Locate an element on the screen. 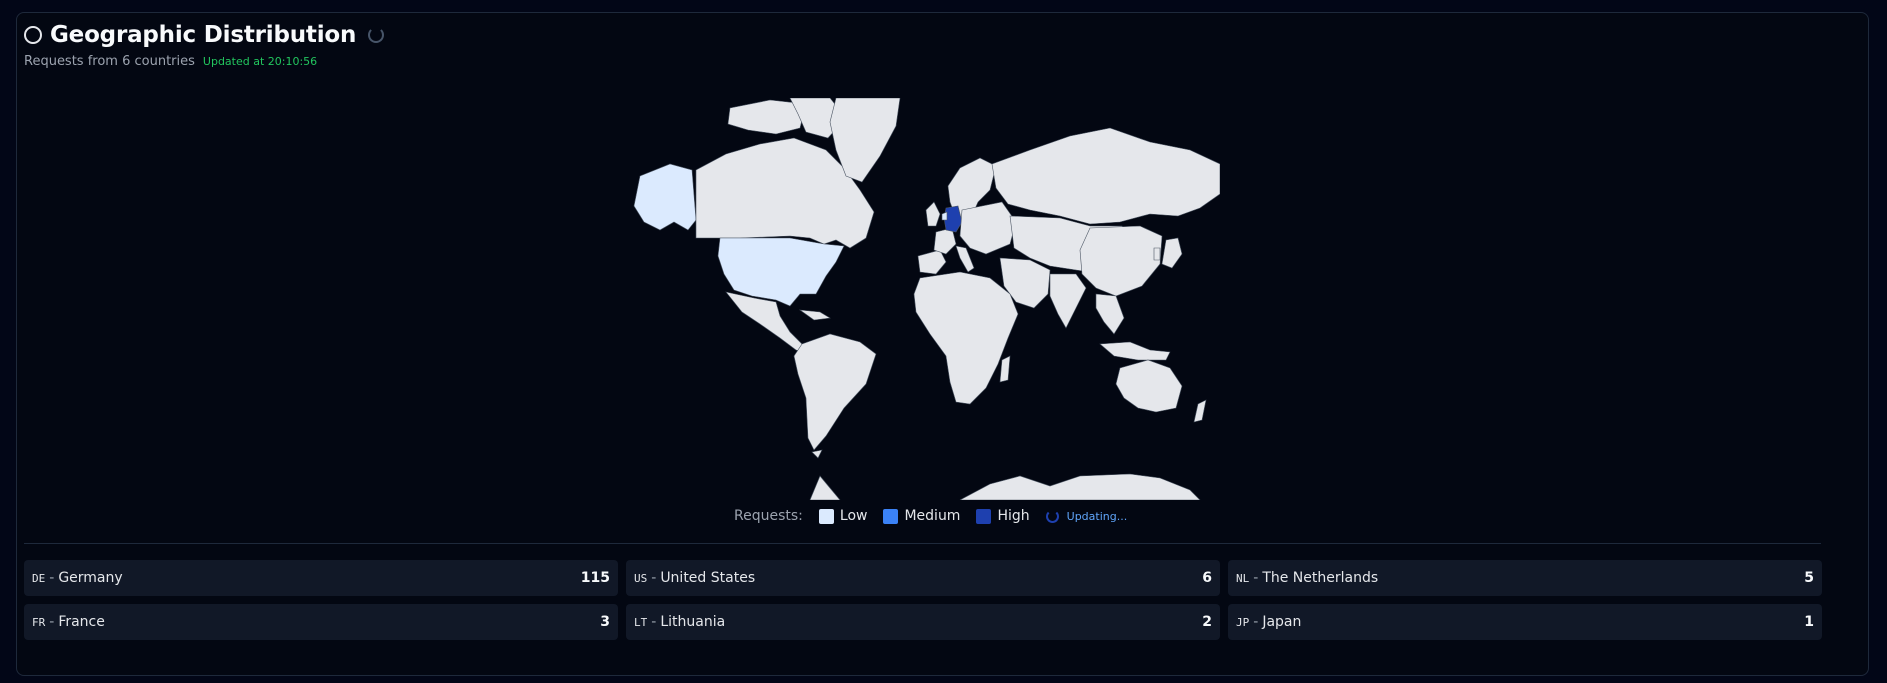  map-country-japan is located at coordinates (1172, 253).